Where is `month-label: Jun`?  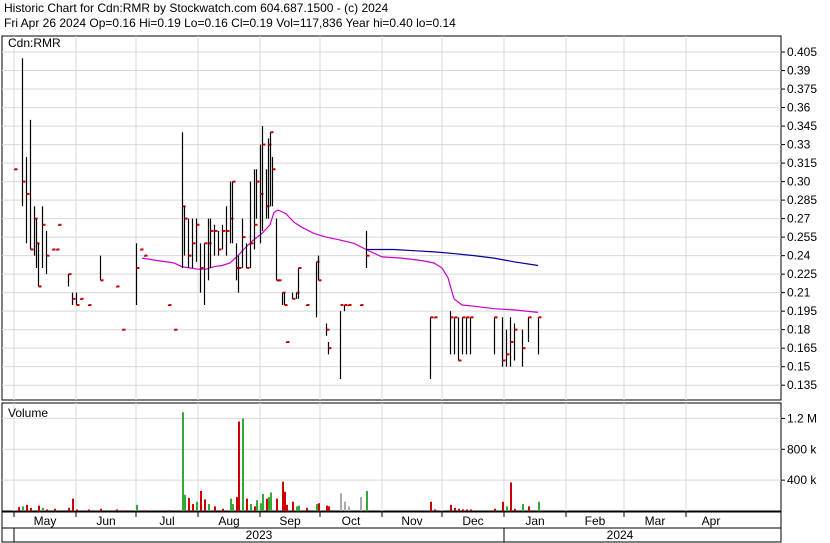 month-label: Jun is located at coordinates (105, 521).